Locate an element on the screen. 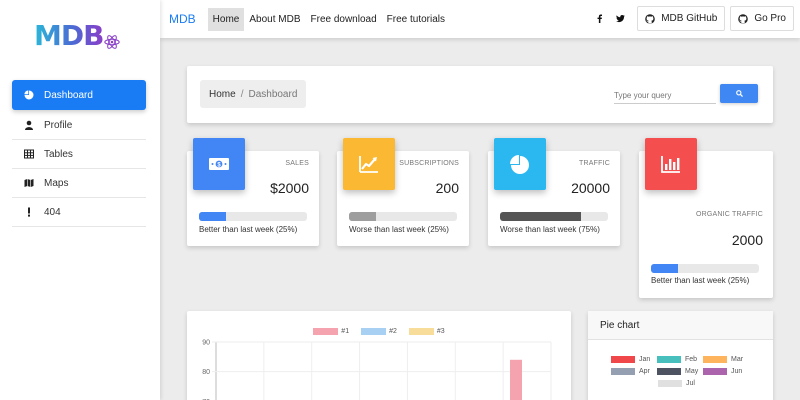 This screenshot has width=800, height=400. sidebar-item-profile: Profile is located at coordinates (79, 125).